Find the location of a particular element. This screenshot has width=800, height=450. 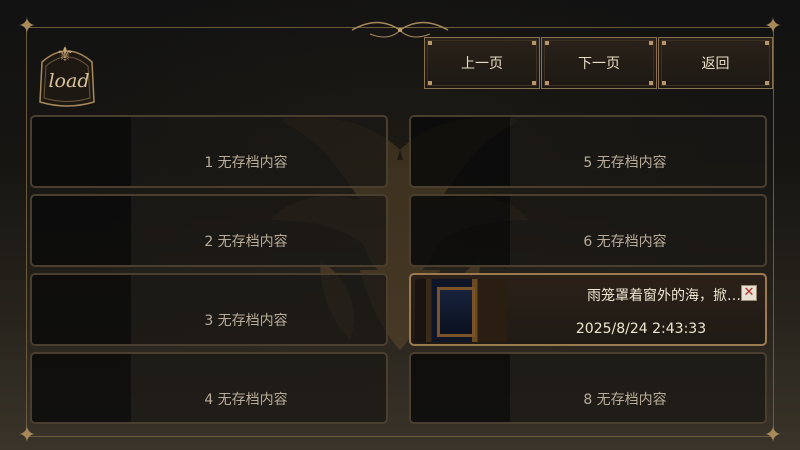

save-slot-1: 1 无存档内容 is located at coordinates (209, 151).